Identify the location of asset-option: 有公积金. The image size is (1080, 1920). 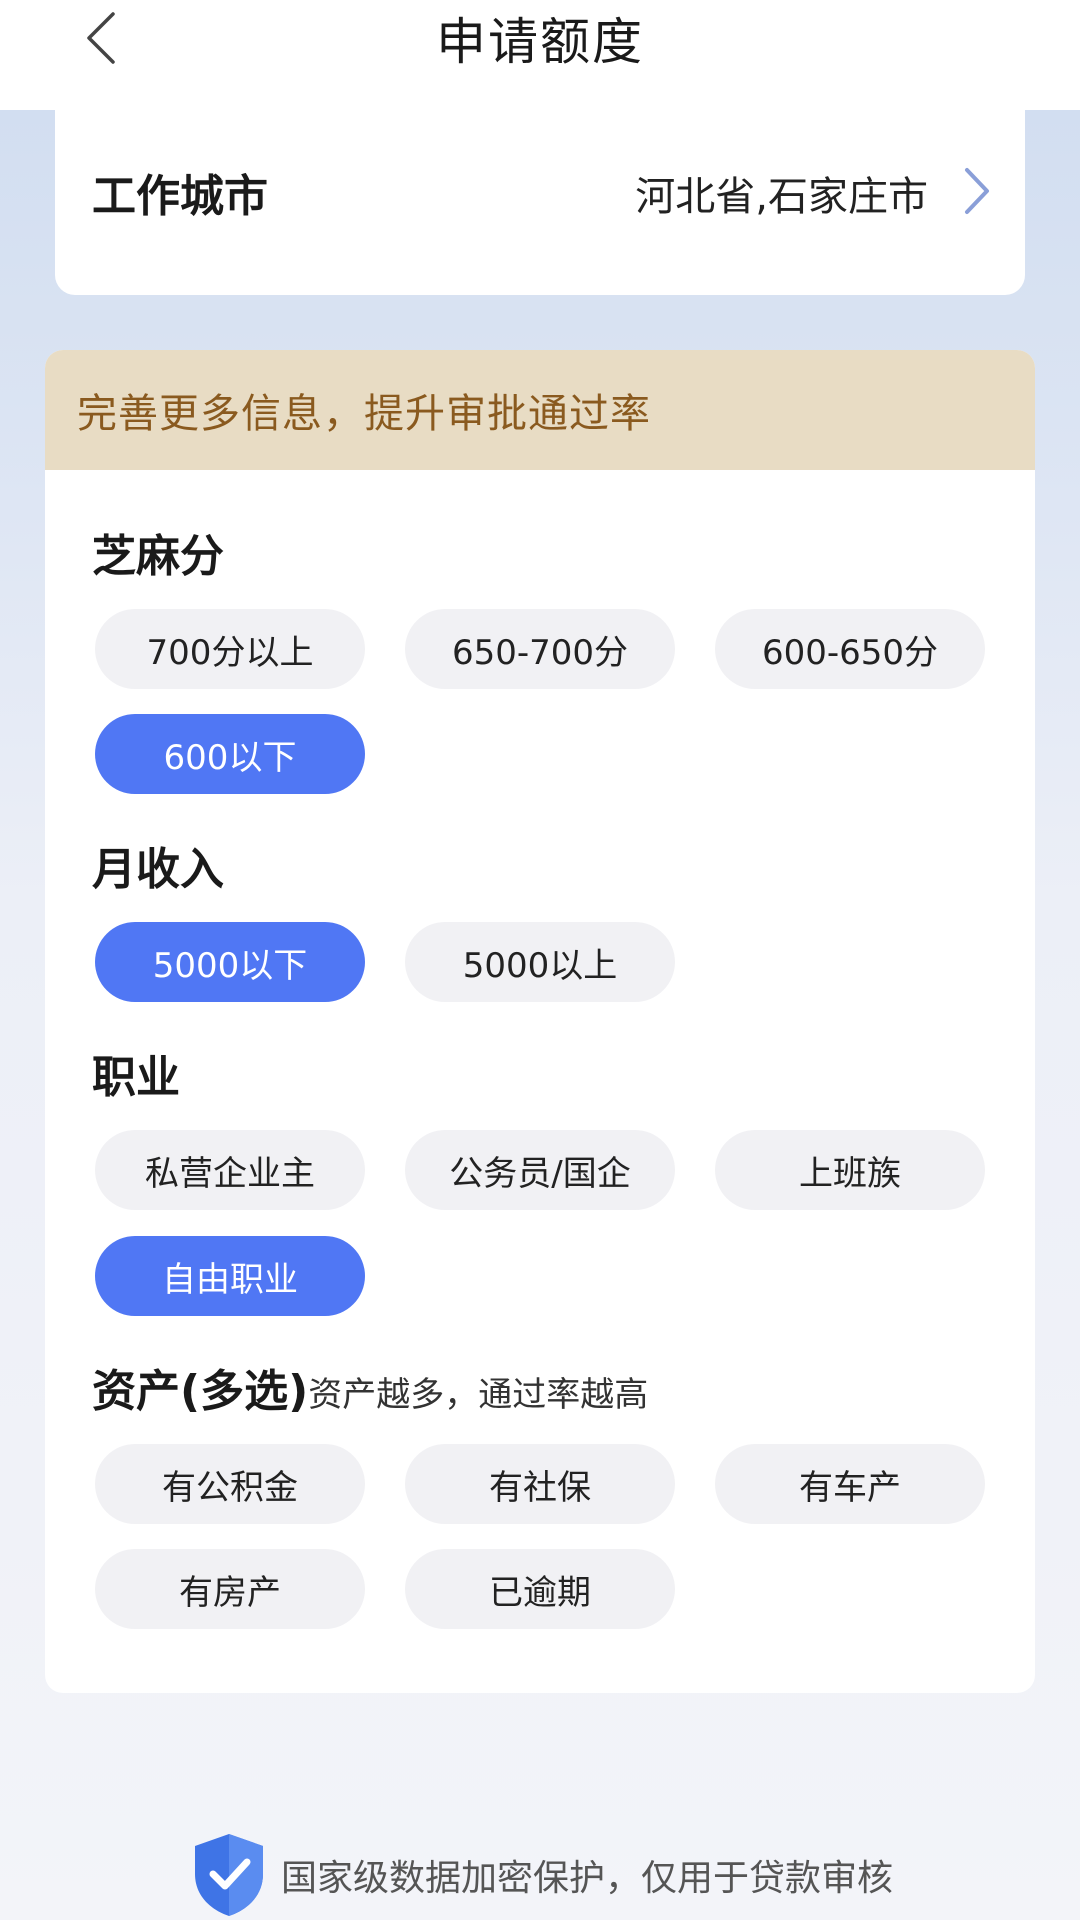
(230, 1484).